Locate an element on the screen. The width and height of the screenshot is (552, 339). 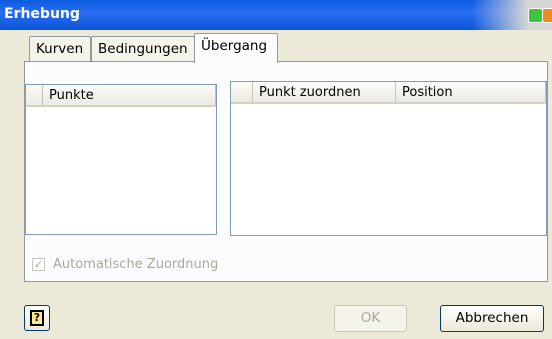
tab-bedingungen: Bedingungen is located at coordinates (143, 48).